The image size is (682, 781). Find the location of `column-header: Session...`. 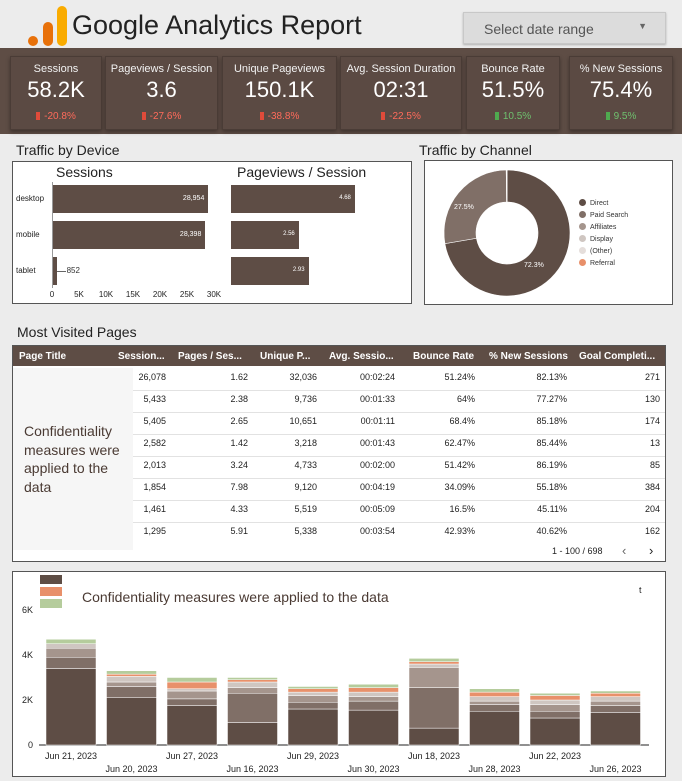

column-header: Session... is located at coordinates (143, 356).